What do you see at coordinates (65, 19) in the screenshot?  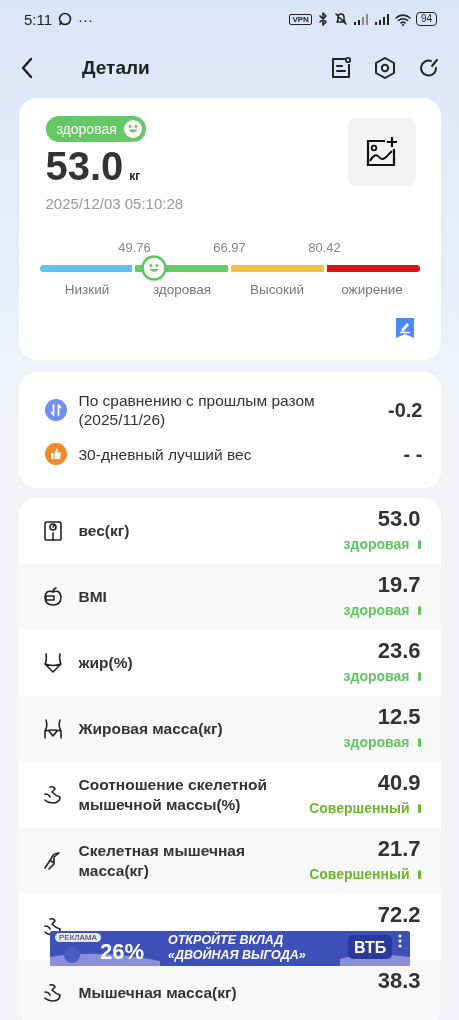 I see `chat-icon` at bounding box center [65, 19].